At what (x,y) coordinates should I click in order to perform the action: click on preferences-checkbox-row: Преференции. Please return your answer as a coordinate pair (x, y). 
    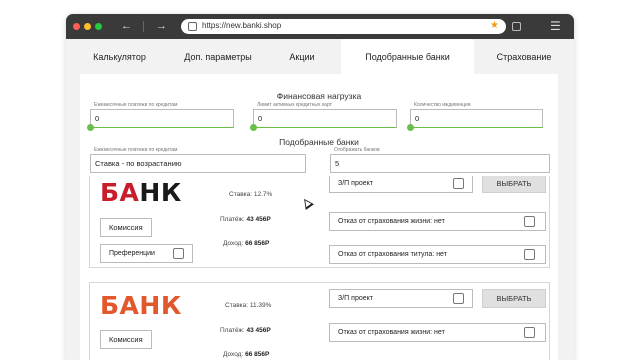
    Looking at the image, I should click on (146, 253).